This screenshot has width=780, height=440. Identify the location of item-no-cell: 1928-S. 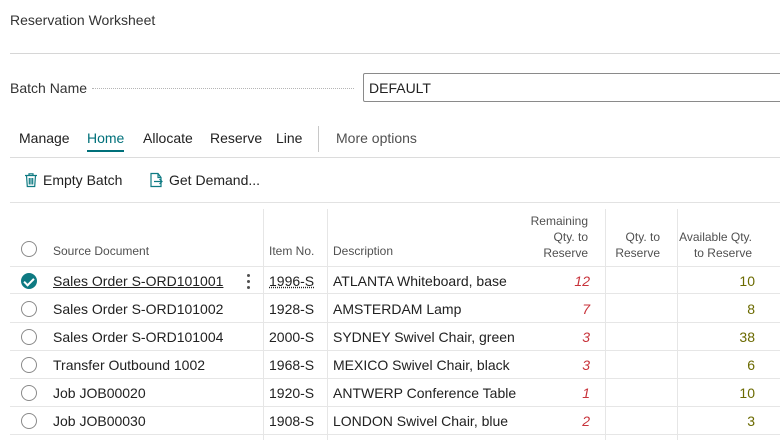
(291, 309).